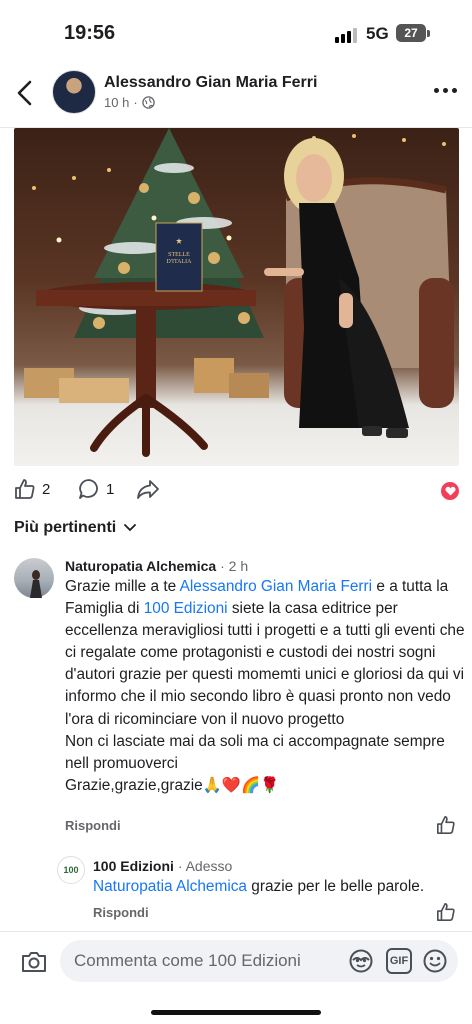 This screenshot has width=472, height=1024. Describe the element at coordinates (361, 961) in the screenshot. I see `avatar-sticker-icon` at that location.